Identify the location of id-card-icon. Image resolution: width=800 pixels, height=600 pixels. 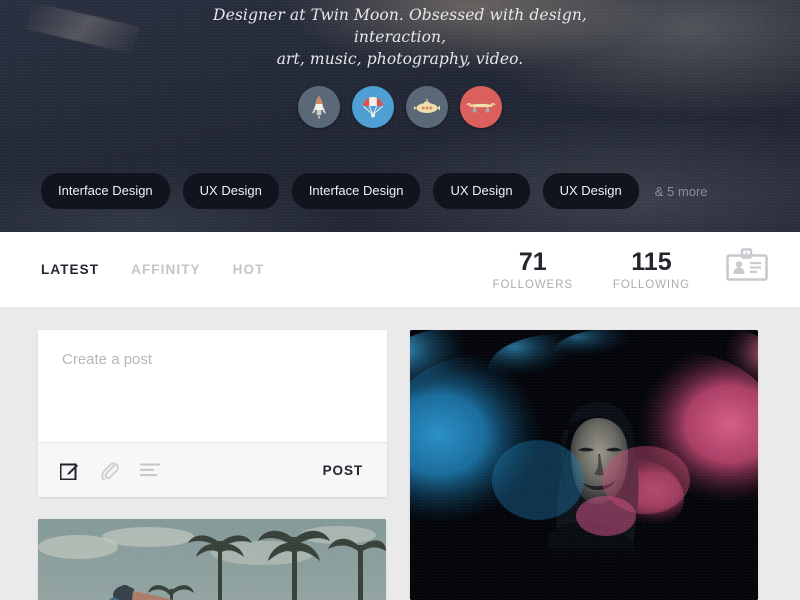
(747, 264).